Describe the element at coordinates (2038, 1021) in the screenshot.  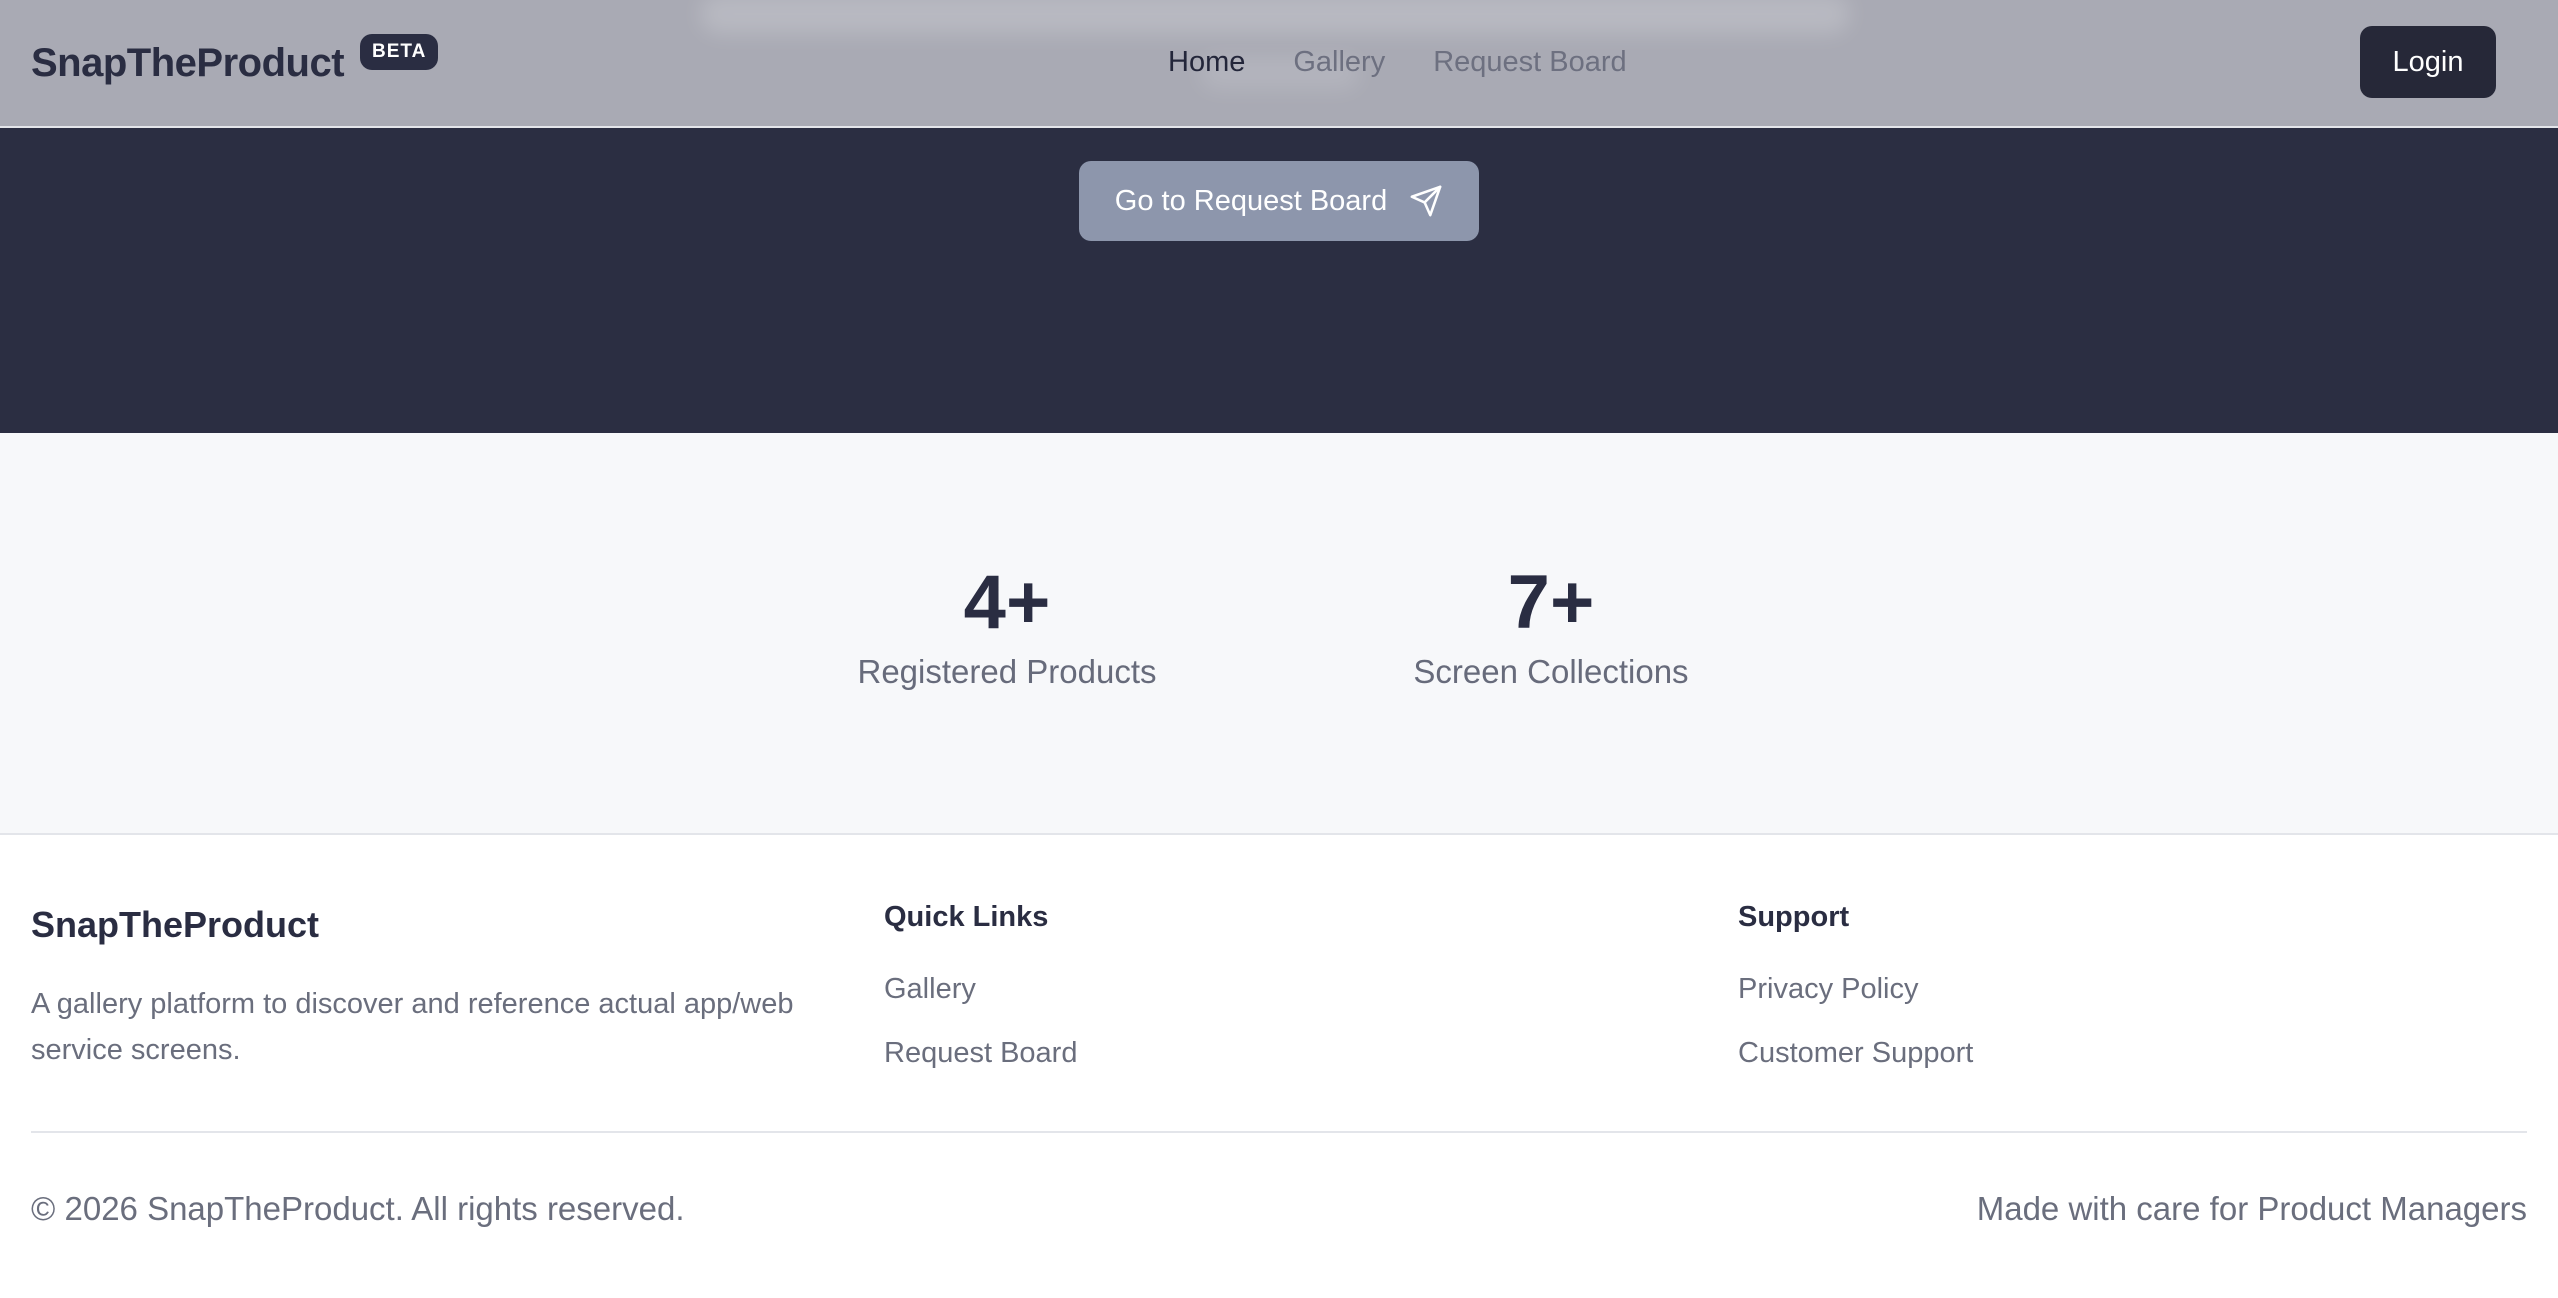
I see `support-links-list: Privacy Policy Customer Support` at that location.